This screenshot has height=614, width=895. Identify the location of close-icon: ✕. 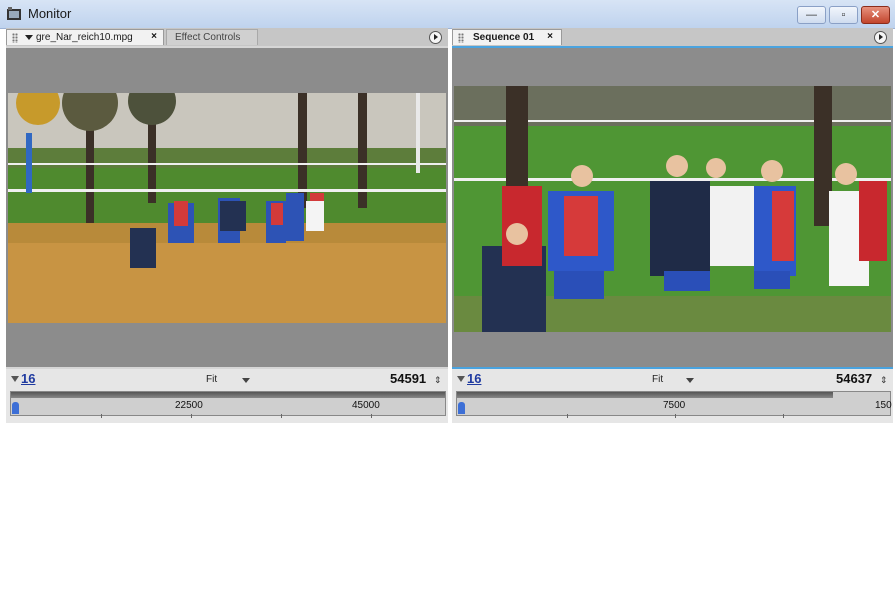
(875, 15).